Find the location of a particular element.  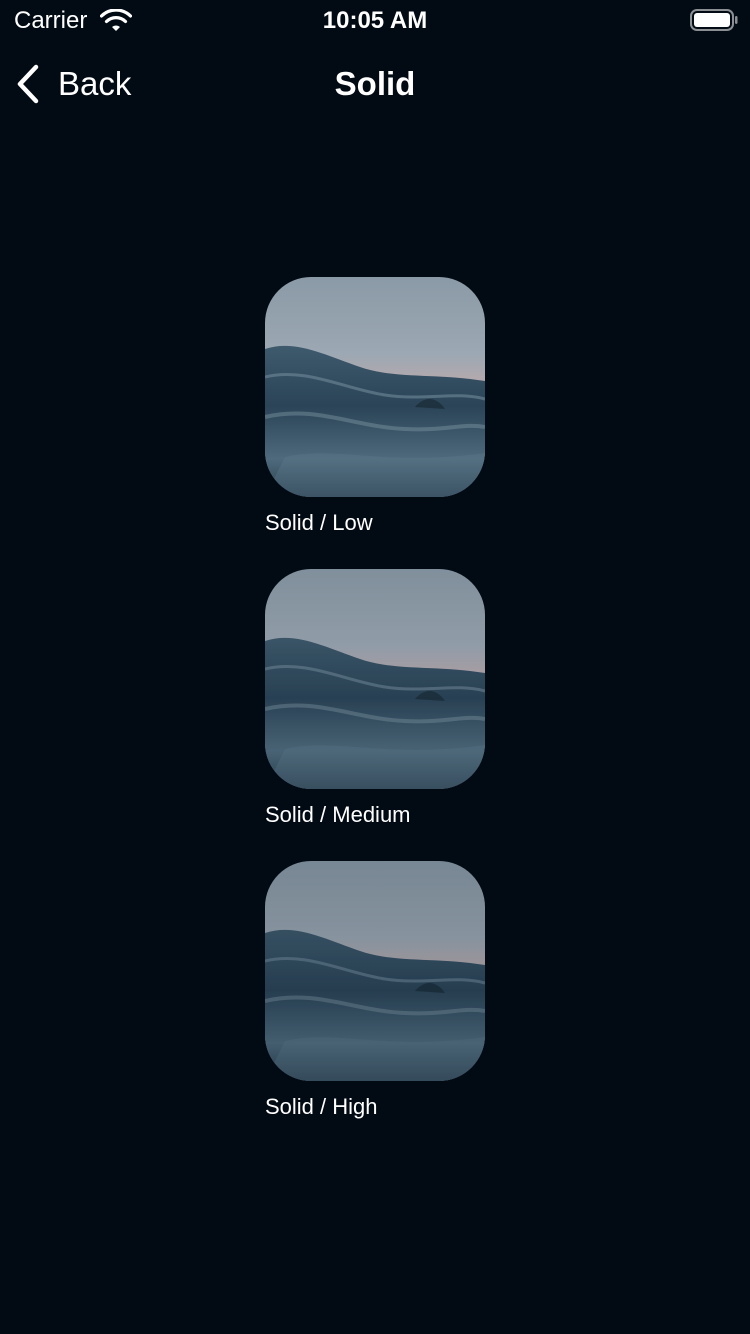

list-item: Solid / Medium is located at coordinates (375, 699).